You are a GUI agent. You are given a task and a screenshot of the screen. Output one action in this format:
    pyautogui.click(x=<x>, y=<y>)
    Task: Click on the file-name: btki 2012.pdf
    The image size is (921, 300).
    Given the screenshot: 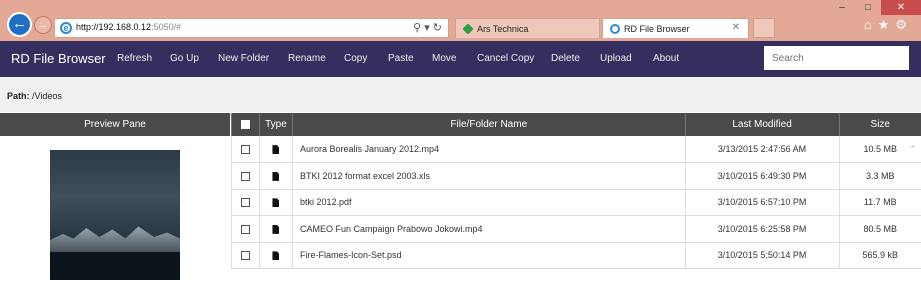 What is the action you would take?
    pyautogui.click(x=488, y=202)
    